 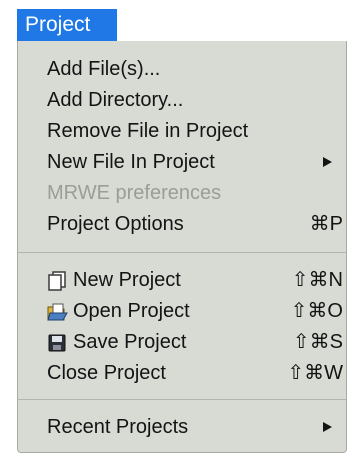 What do you see at coordinates (130, 342) in the screenshot?
I see `menu-item-label: Save Project` at bounding box center [130, 342].